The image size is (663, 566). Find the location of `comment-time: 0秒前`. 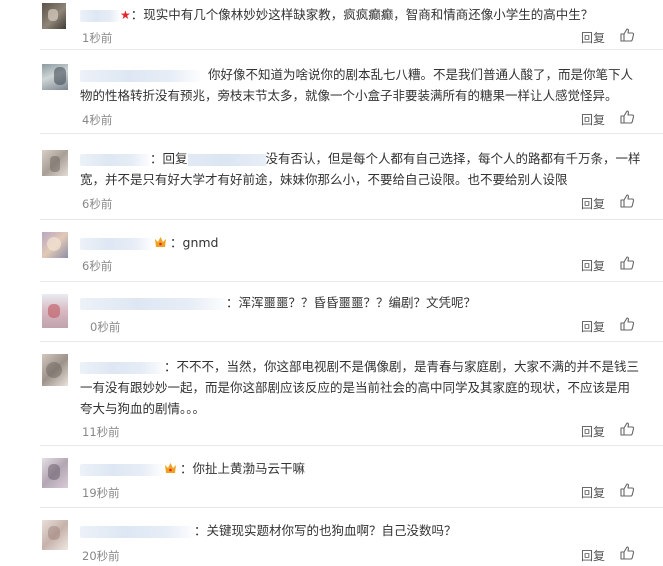

comment-time: 0秒前 is located at coordinates (105, 327).